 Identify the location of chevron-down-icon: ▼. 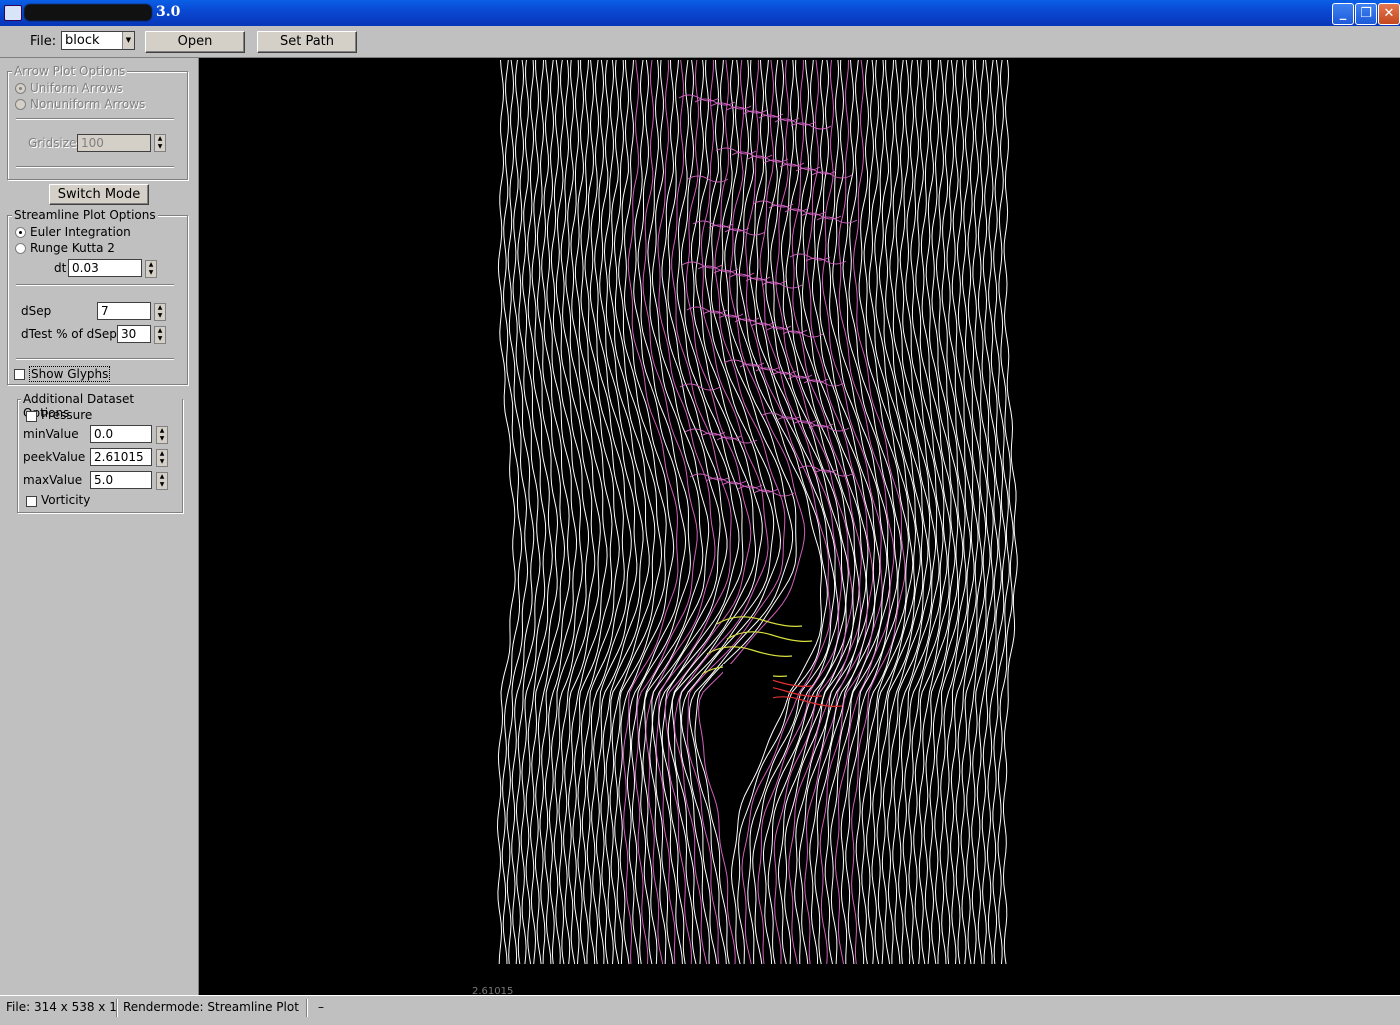
(128, 40).